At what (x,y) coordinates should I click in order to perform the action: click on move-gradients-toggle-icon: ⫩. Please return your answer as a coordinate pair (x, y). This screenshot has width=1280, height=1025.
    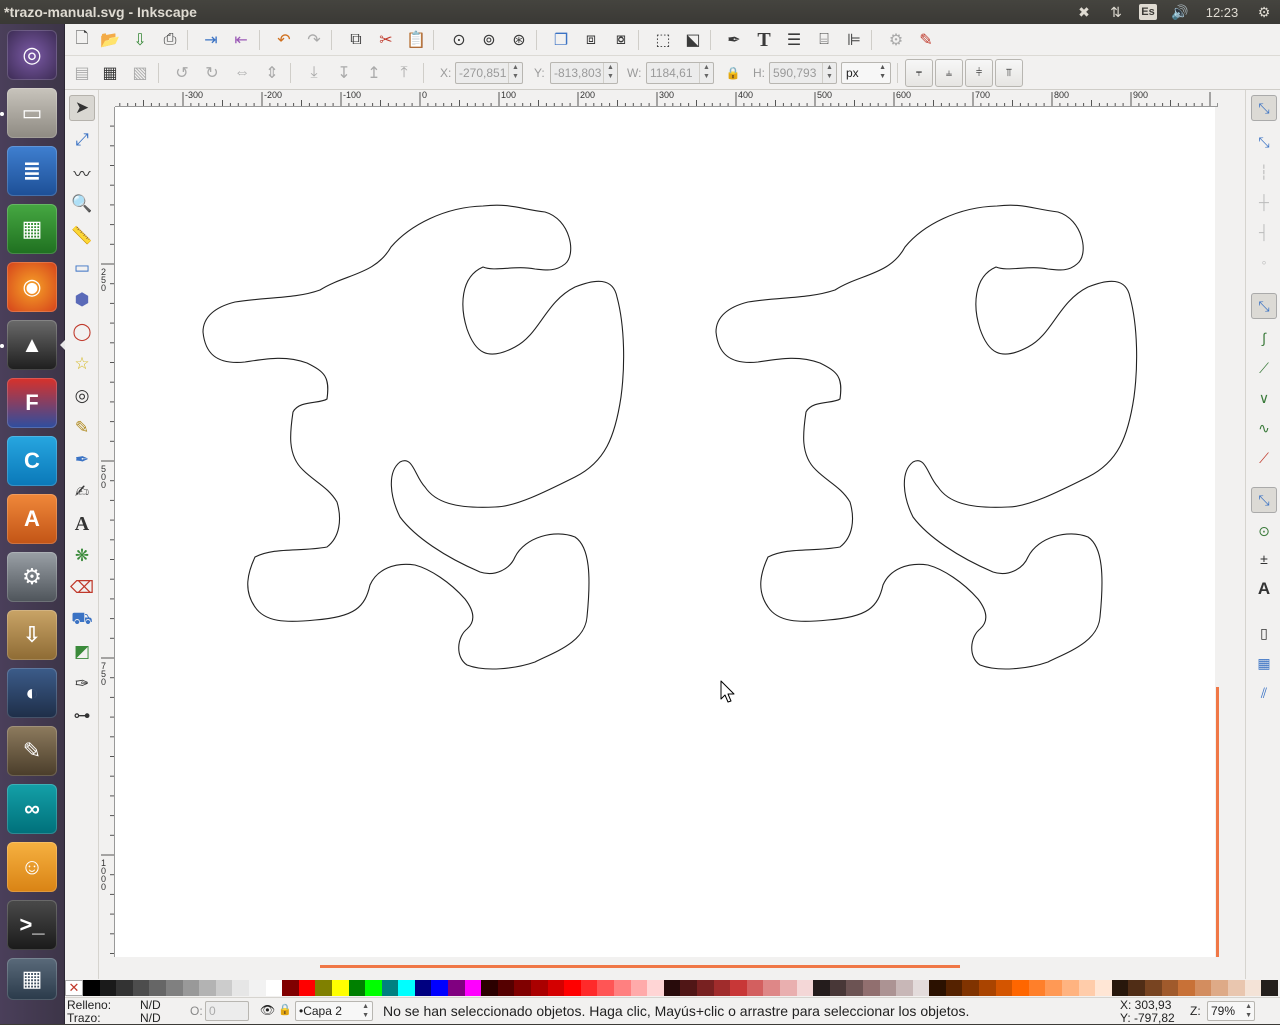
    Looking at the image, I should click on (979, 73).